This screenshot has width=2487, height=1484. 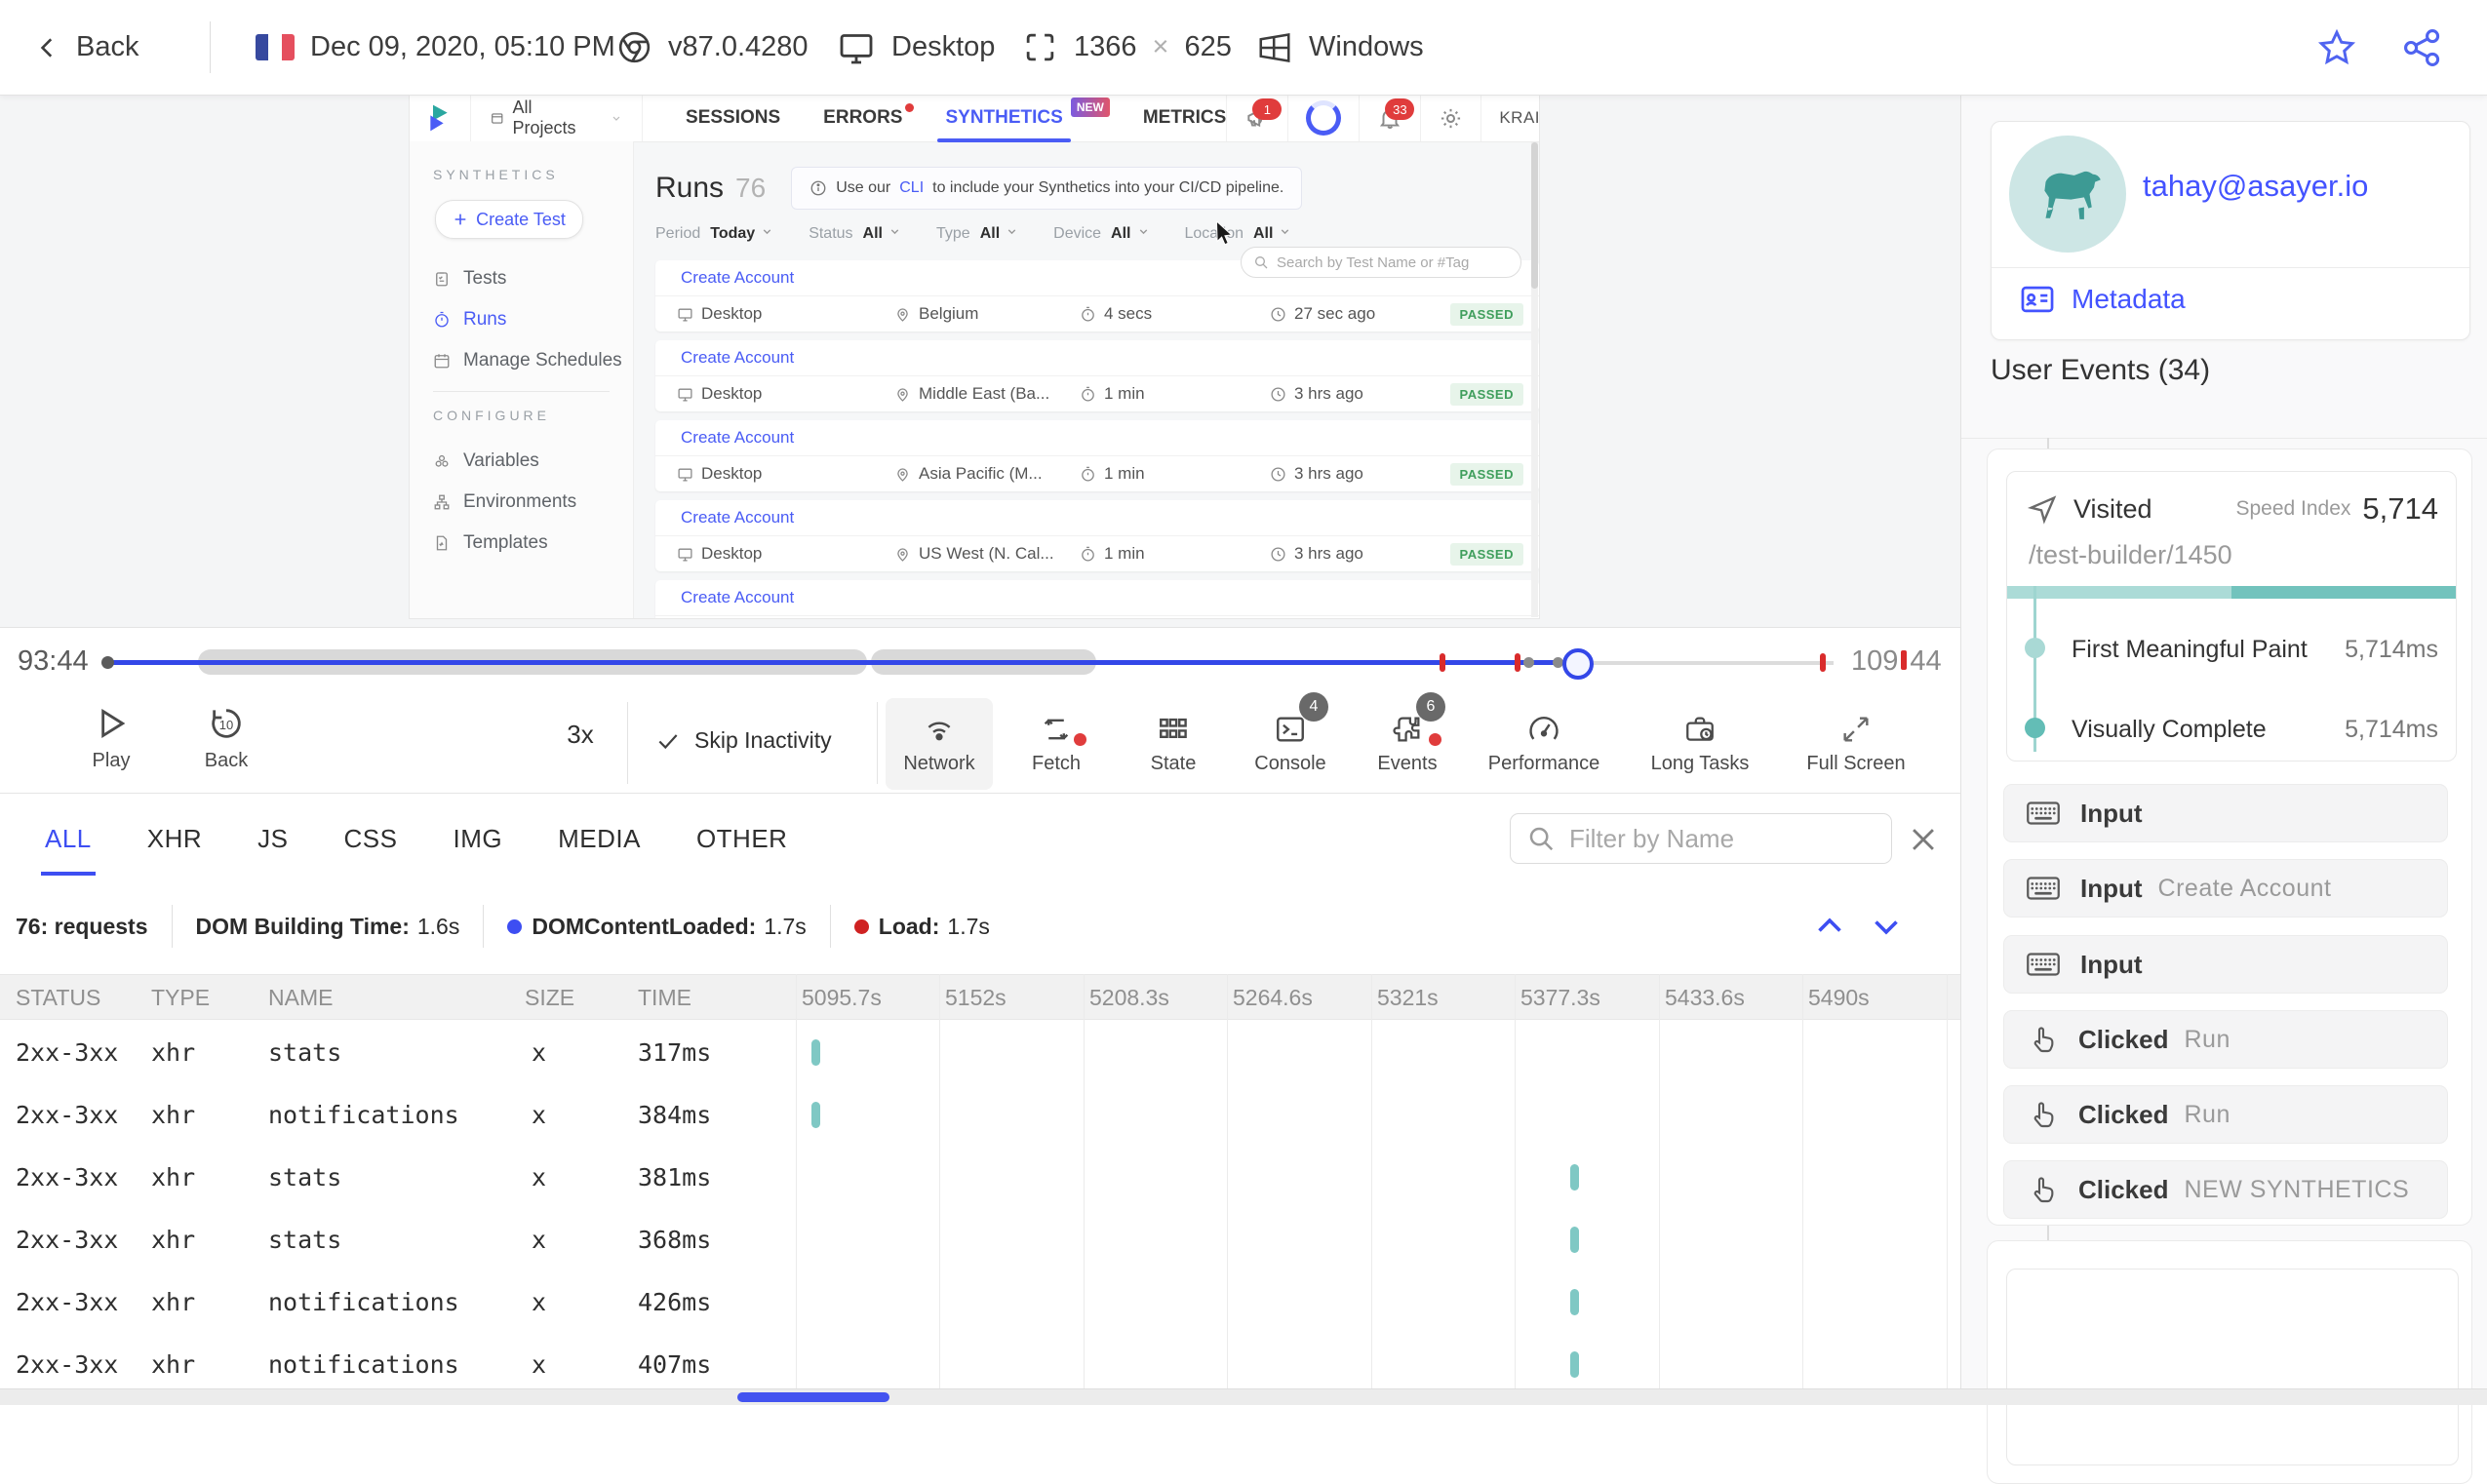 I want to click on fullscreen-button: Full Screen, so click(x=1856, y=744).